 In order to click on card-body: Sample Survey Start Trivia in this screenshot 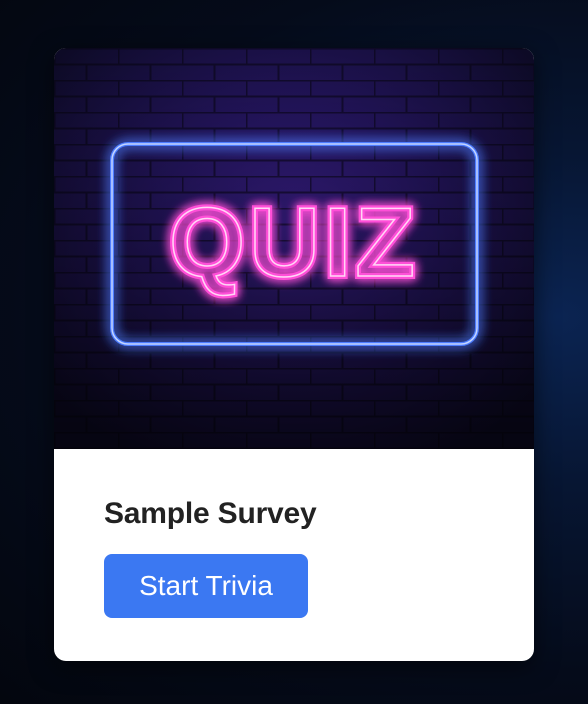, I will do `click(294, 557)`.